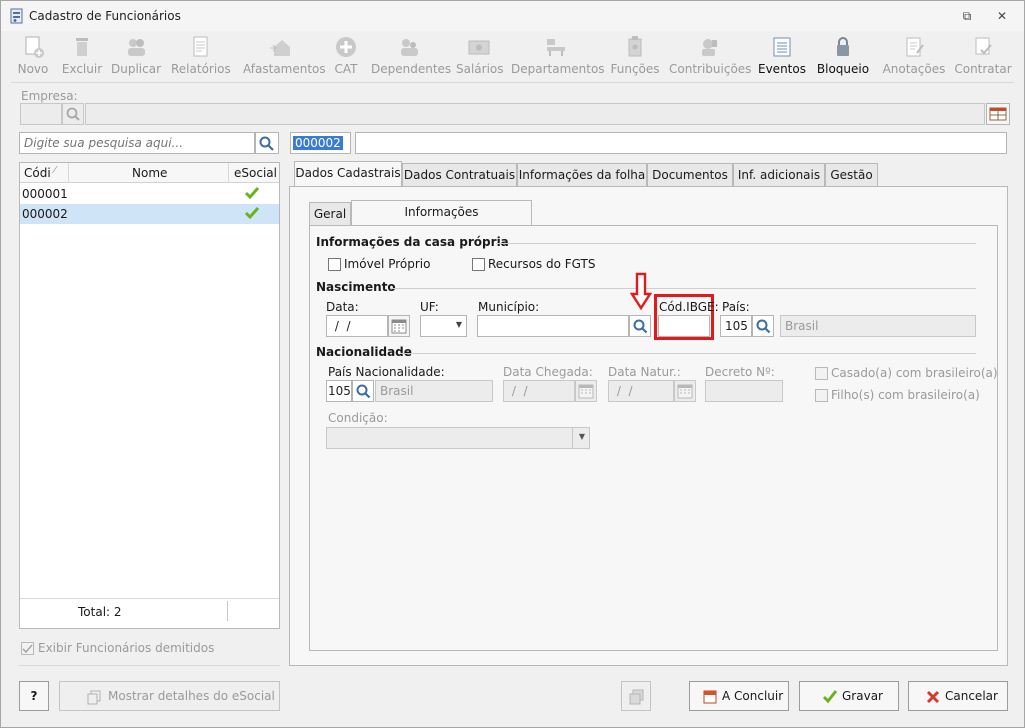  What do you see at coordinates (434, 391) in the screenshot?
I see `pais-nacionalidade-name-field` at bounding box center [434, 391].